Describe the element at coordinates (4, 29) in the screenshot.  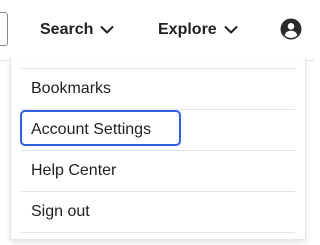
I see `search-box` at that location.